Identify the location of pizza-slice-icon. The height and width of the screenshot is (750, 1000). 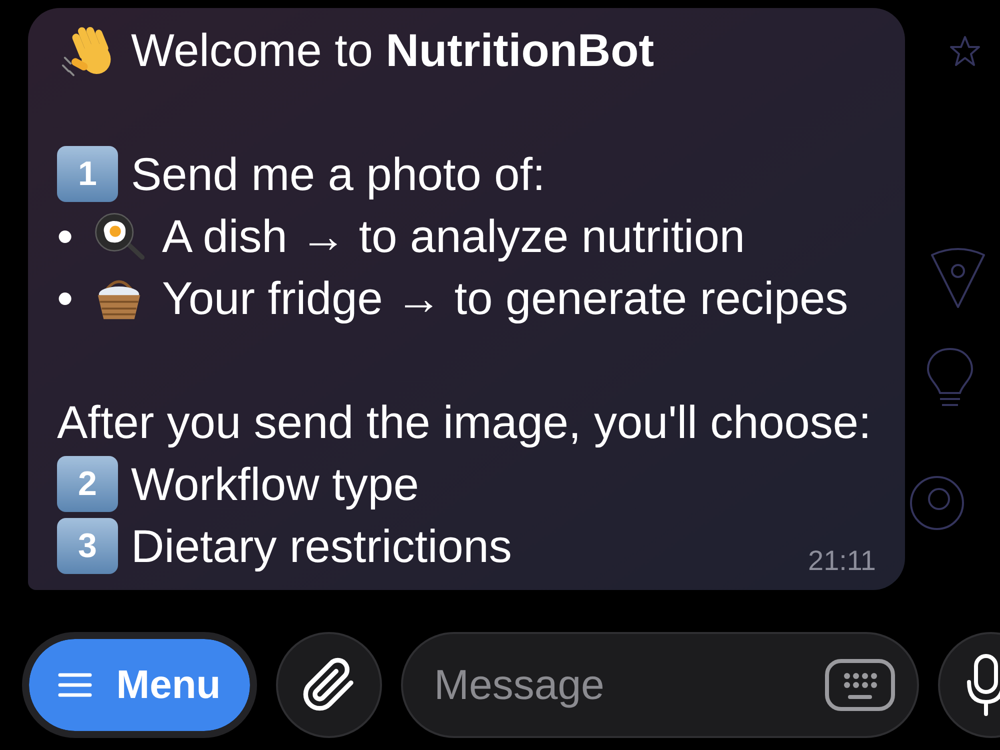
(958, 277).